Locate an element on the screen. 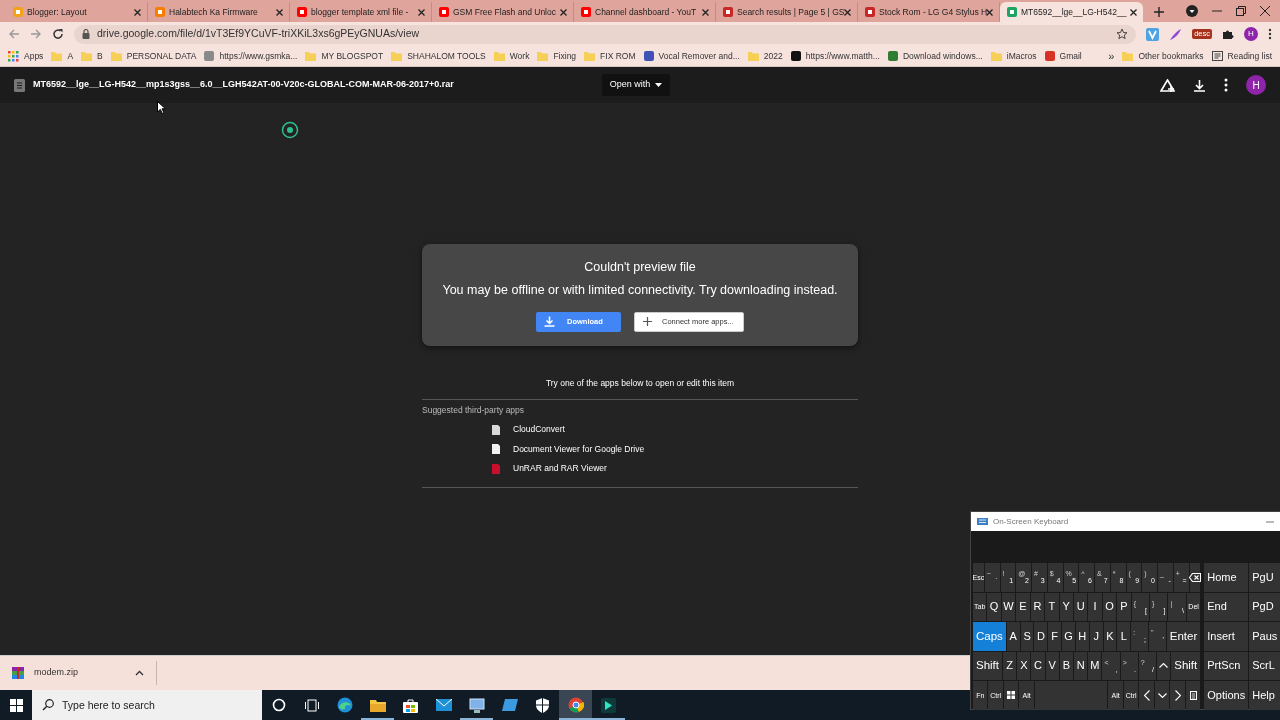  new-tab-icon is located at coordinates (1159, 12).